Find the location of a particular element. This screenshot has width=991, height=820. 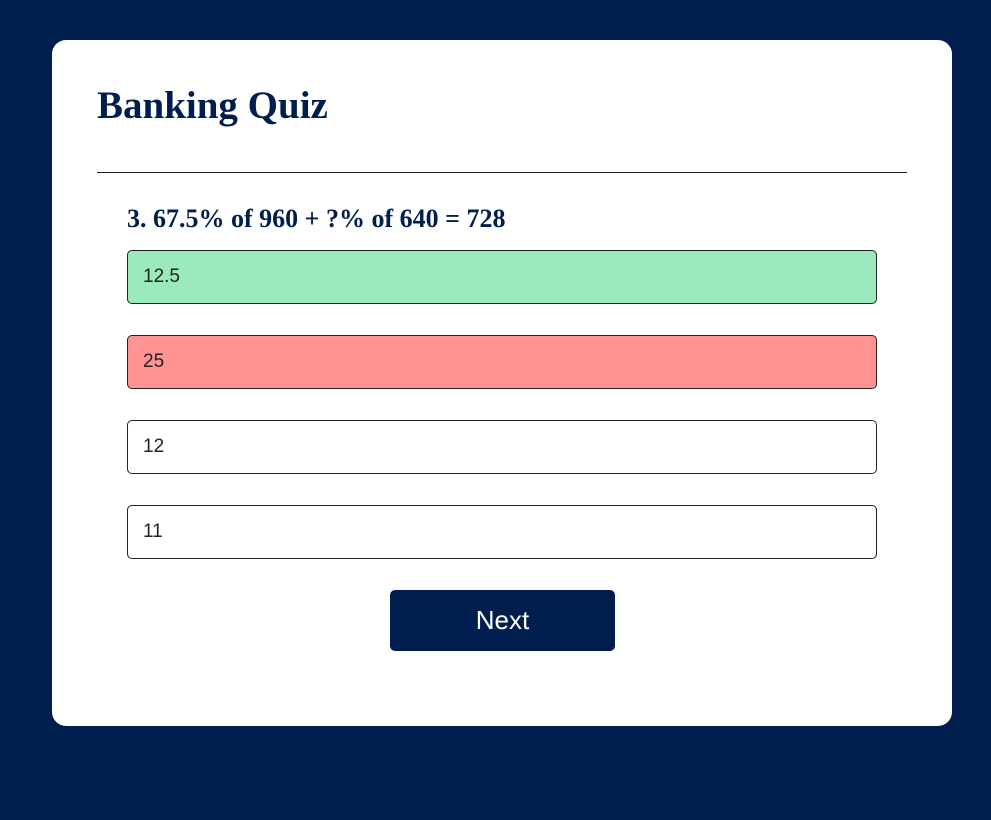

title-divider is located at coordinates (502, 172).